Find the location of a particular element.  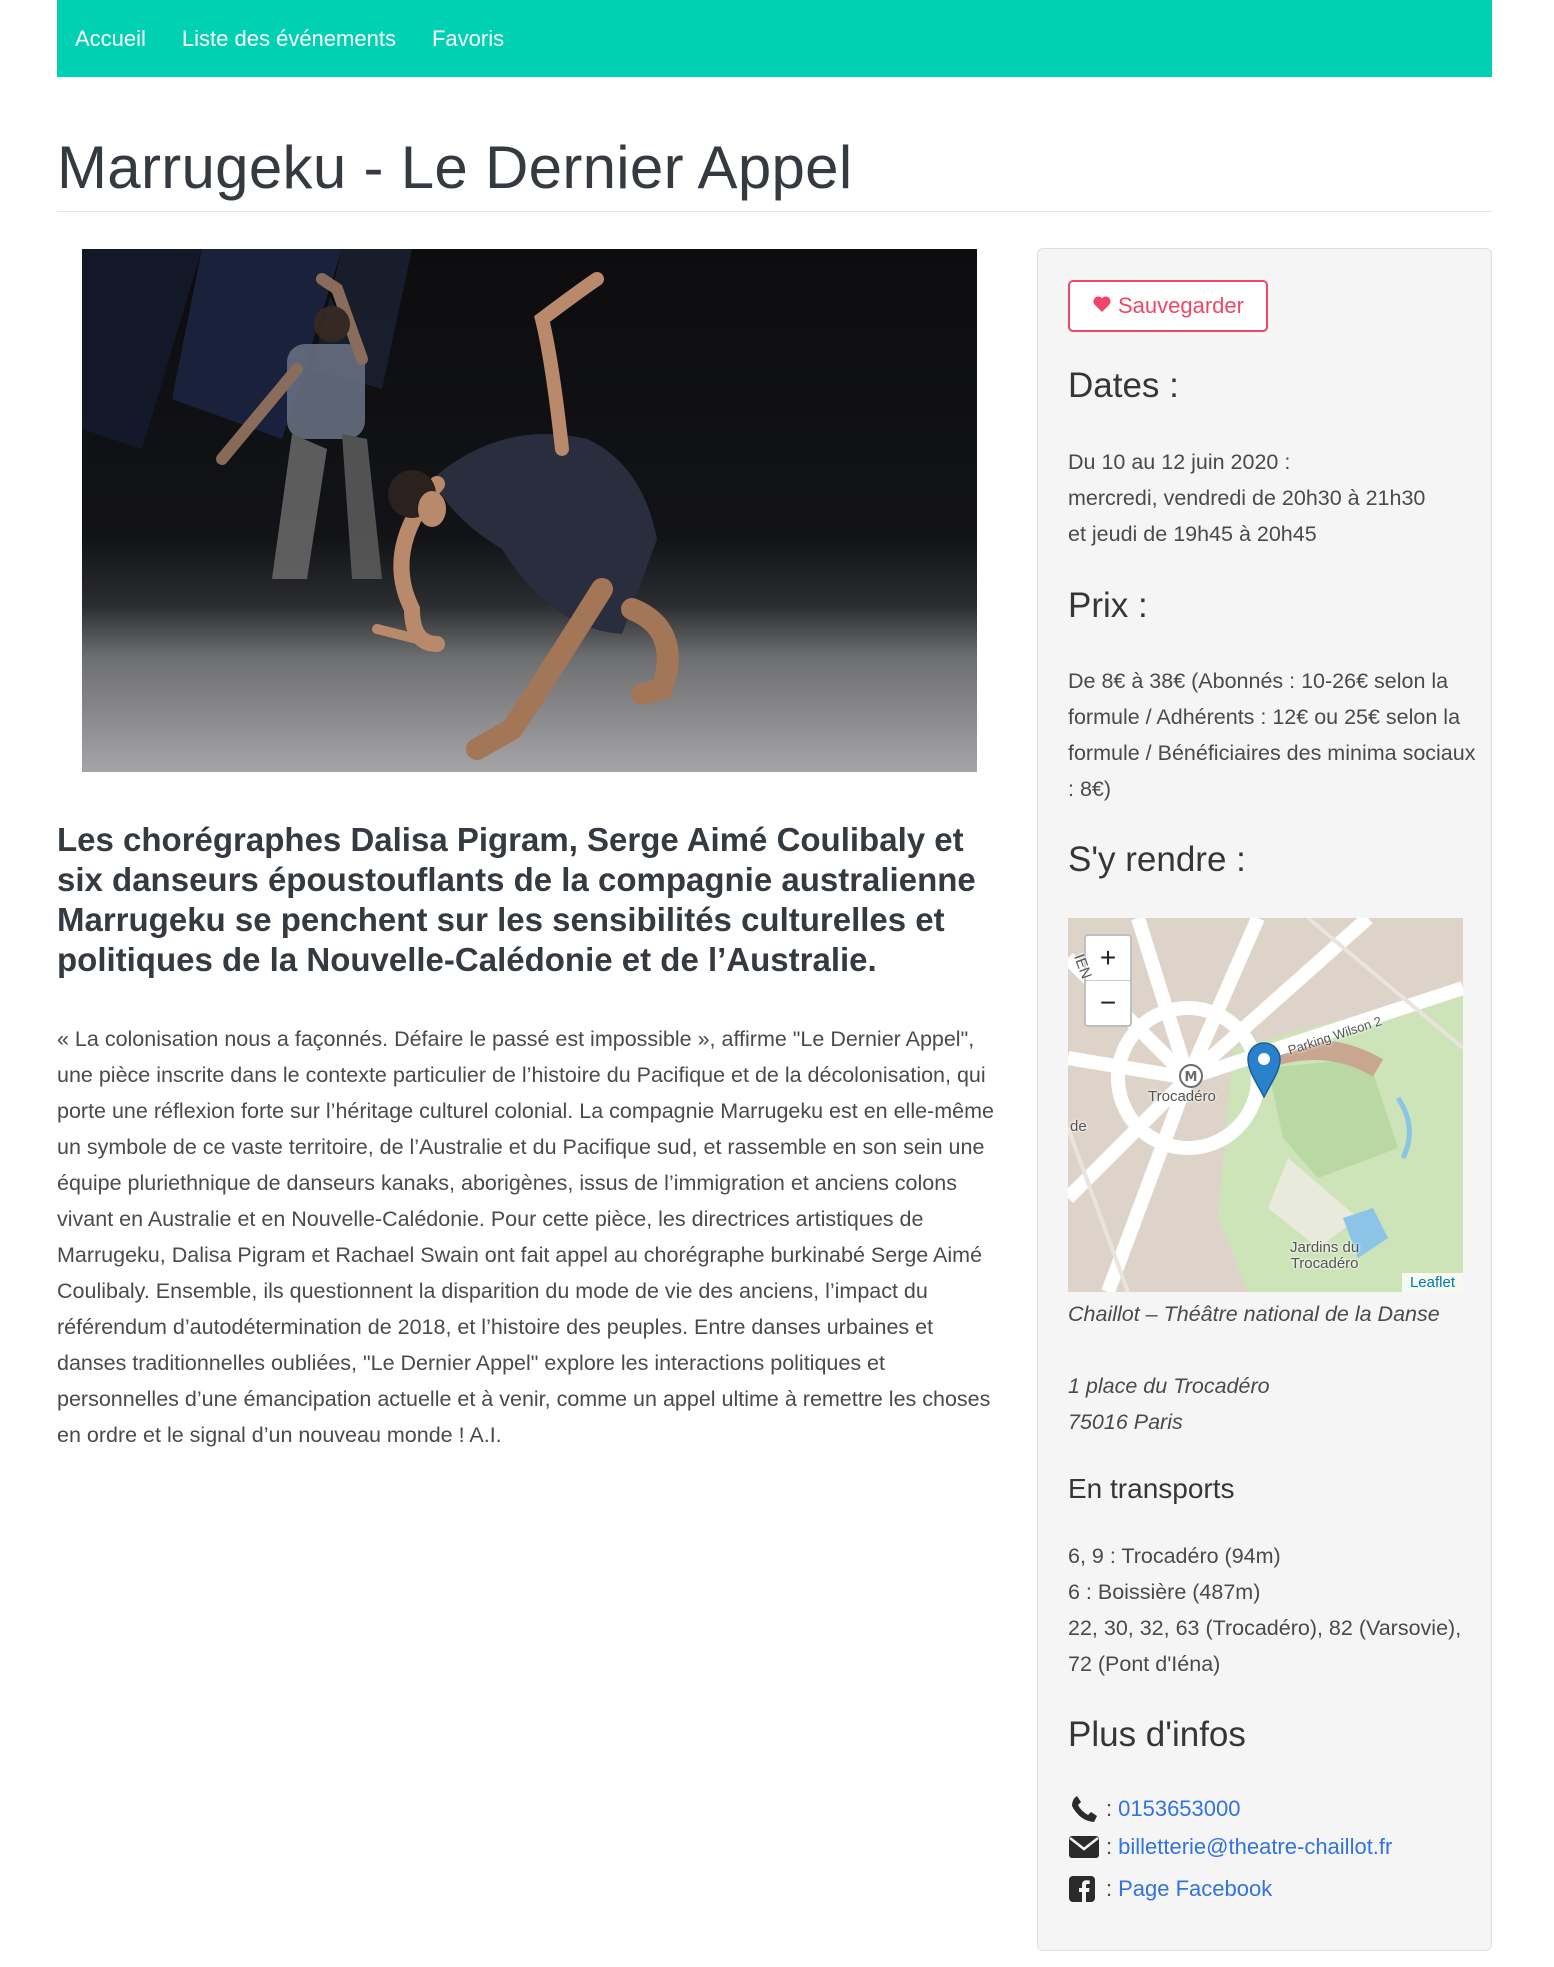

map-marker-icon is located at coordinates (1264, 1072).